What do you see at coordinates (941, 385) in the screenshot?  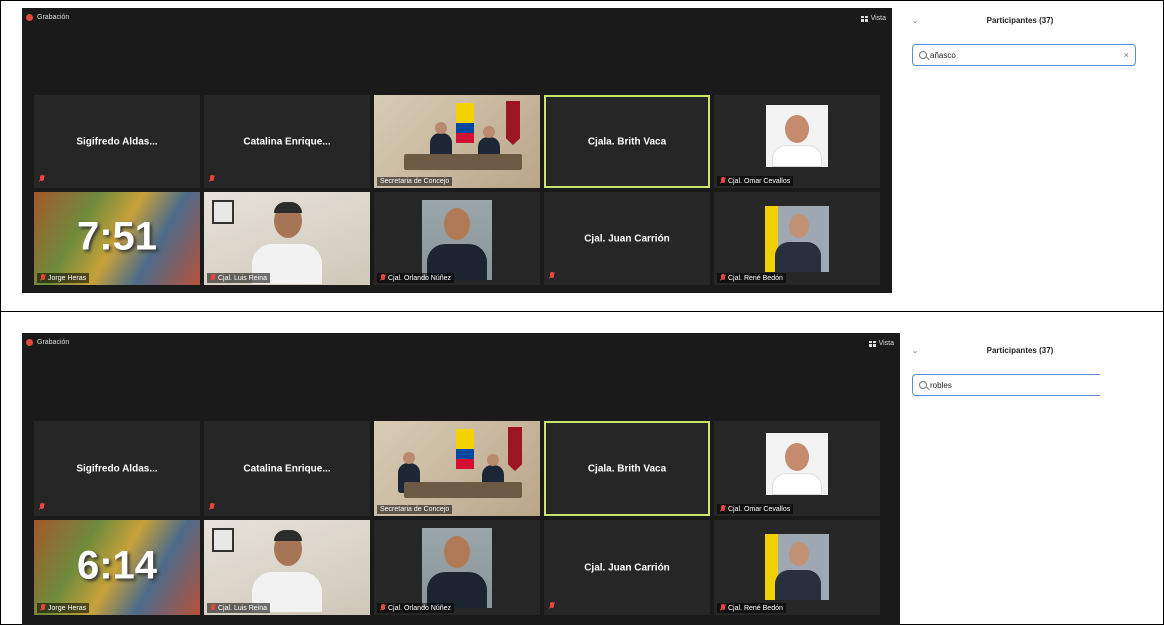 I see `search-value: robles` at bounding box center [941, 385].